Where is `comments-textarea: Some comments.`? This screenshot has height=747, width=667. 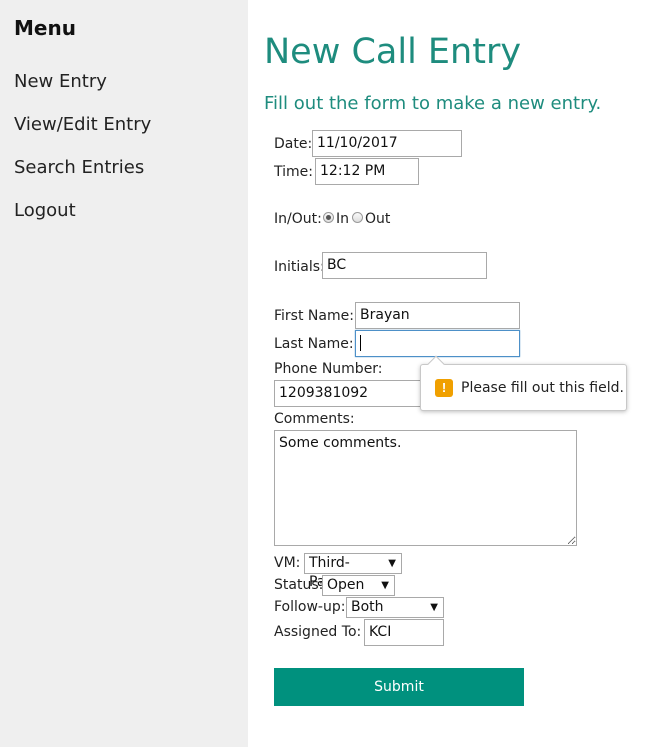 comments-textarea: Some comments. is located at coordinates (425, 488).